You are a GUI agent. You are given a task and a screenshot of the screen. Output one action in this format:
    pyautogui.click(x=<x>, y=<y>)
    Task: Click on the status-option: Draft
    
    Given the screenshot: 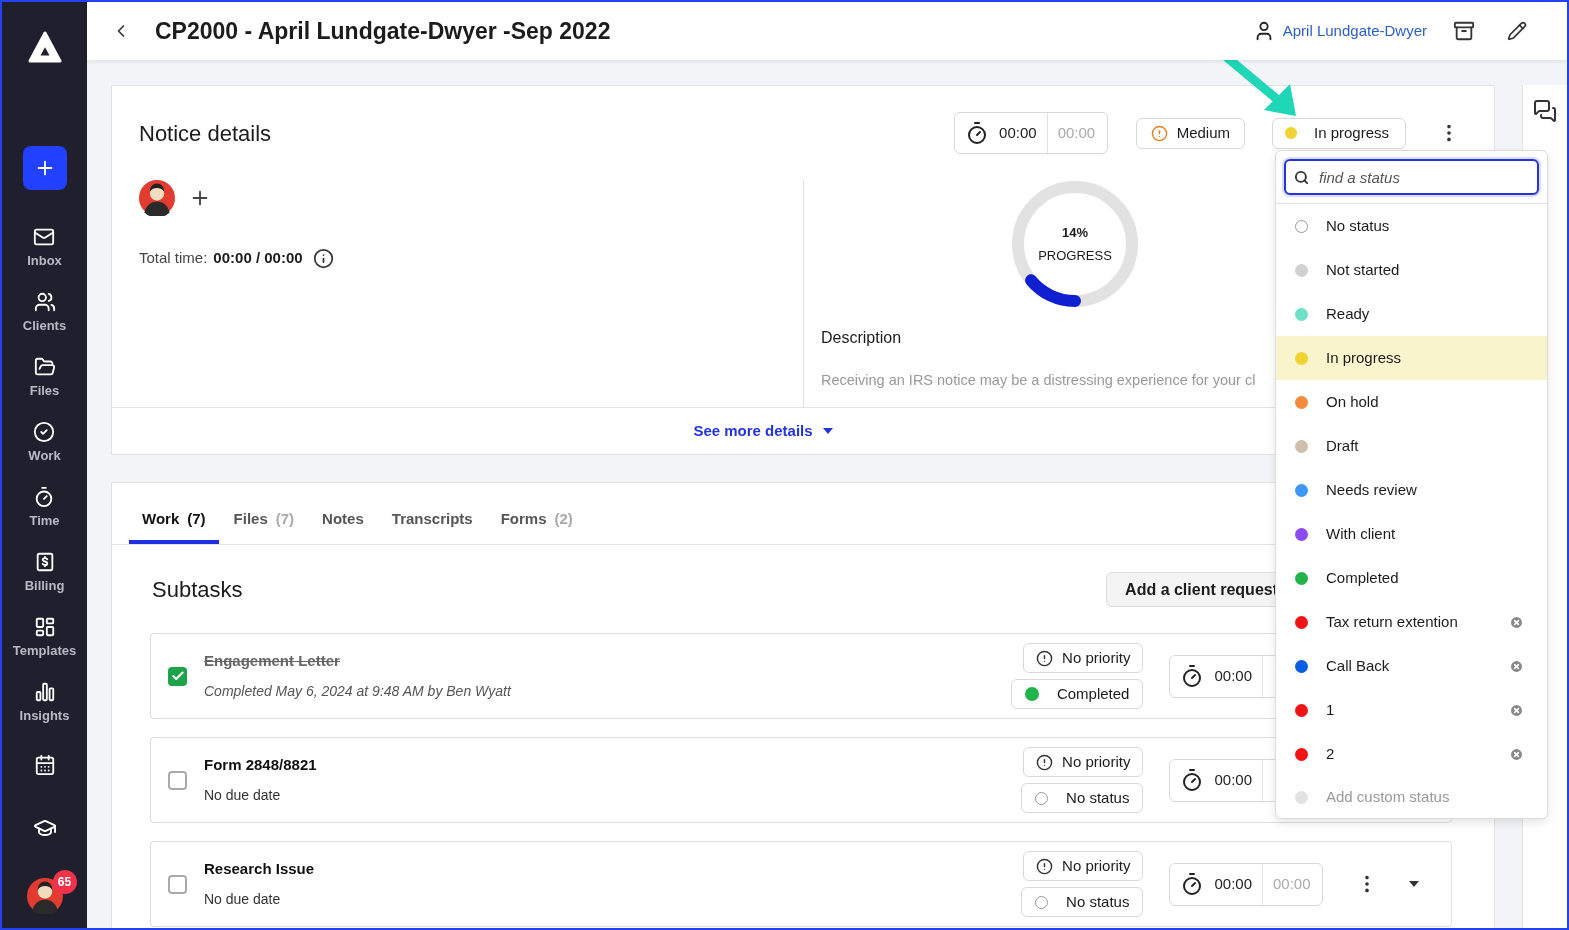 What is the action you would take?
    pyautogui.click(x=1411, y=446)
    